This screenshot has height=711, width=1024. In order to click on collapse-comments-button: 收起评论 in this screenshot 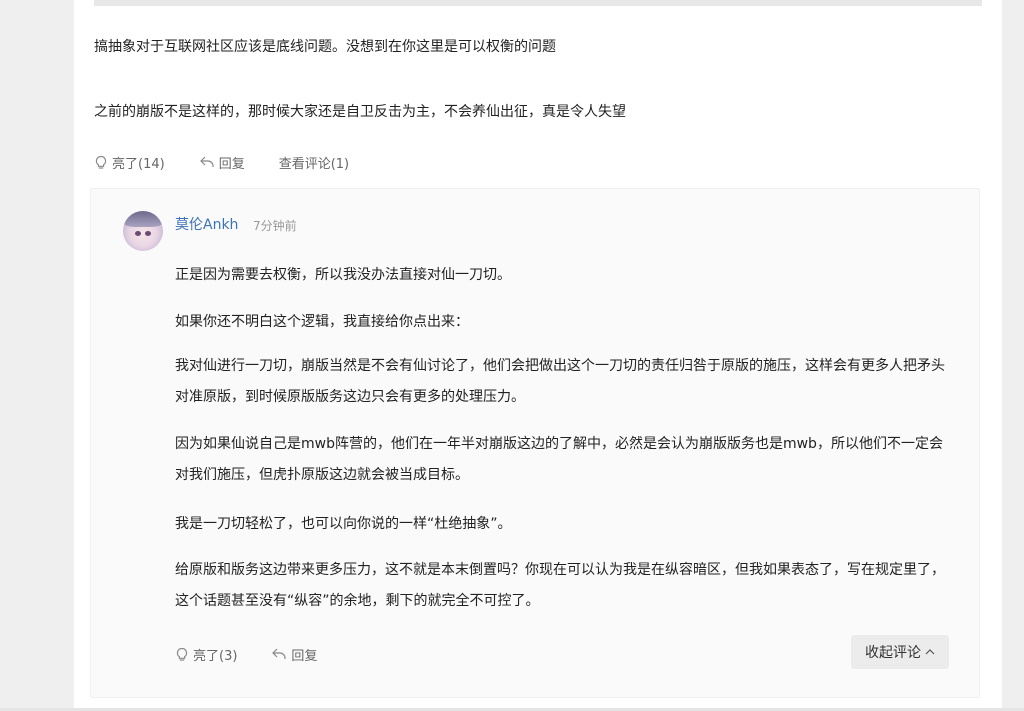, I will do `click(900, 652)`.